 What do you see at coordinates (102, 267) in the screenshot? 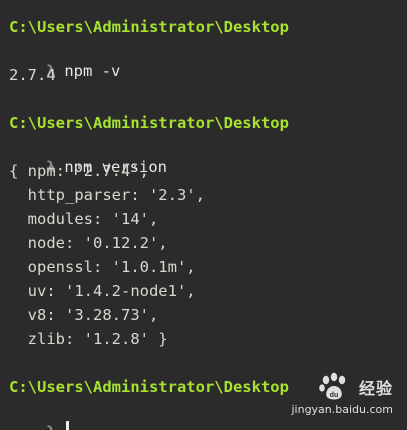
I see `output-line: openssl: '1.0.1m',` at bounding box center [102, 267].